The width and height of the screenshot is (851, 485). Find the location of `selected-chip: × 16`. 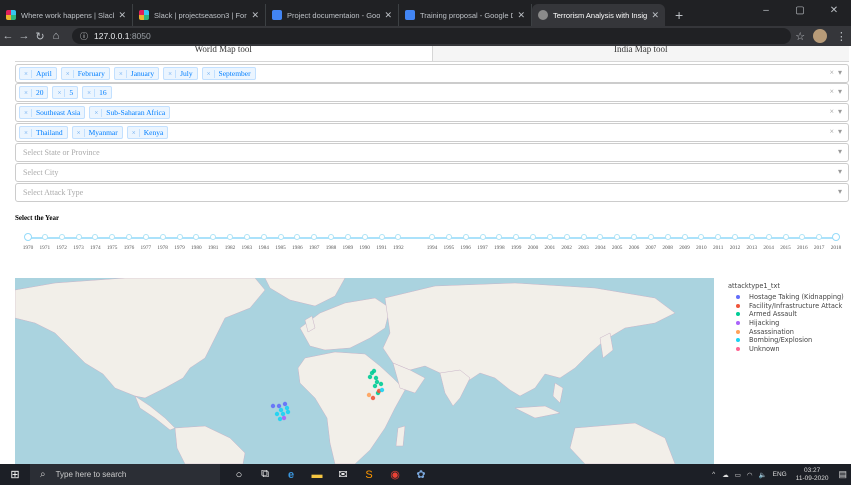

selected-chip: × 16 is located at coordinates (97, 92).